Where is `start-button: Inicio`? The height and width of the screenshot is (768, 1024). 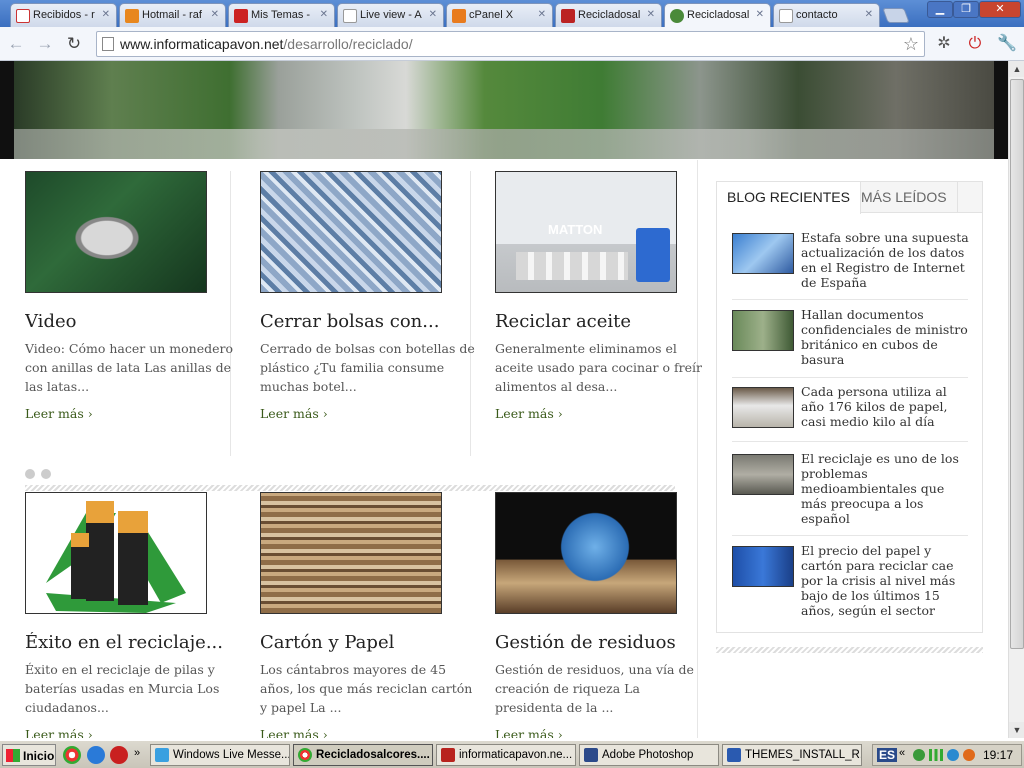 start-button: Inicio is located at coordinates (29, 755).